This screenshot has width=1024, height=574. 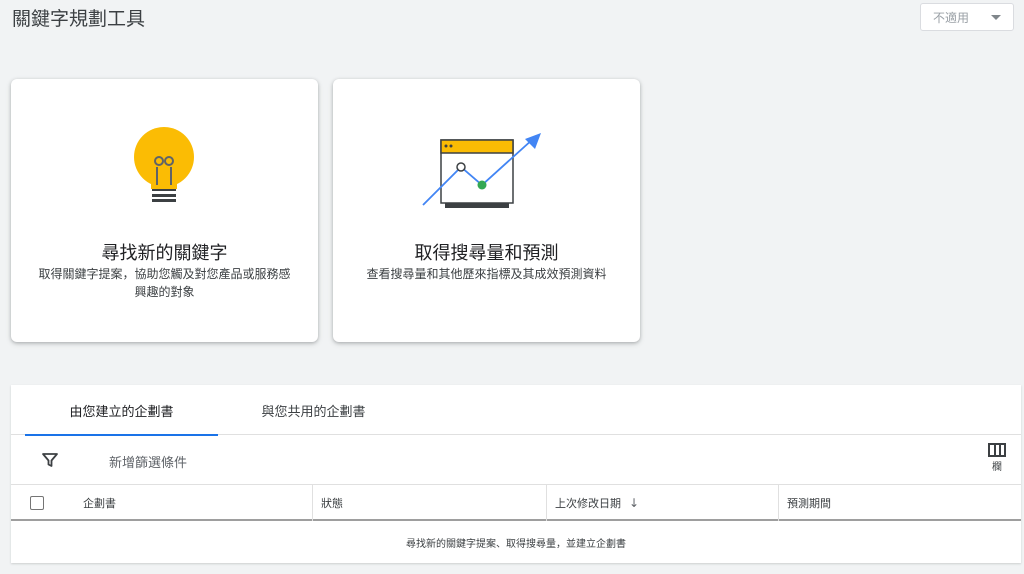 What do you see at coordinates (37, 503) in the screenshot?
I see `select-all-checkbox` at bounding box center [37, 503].